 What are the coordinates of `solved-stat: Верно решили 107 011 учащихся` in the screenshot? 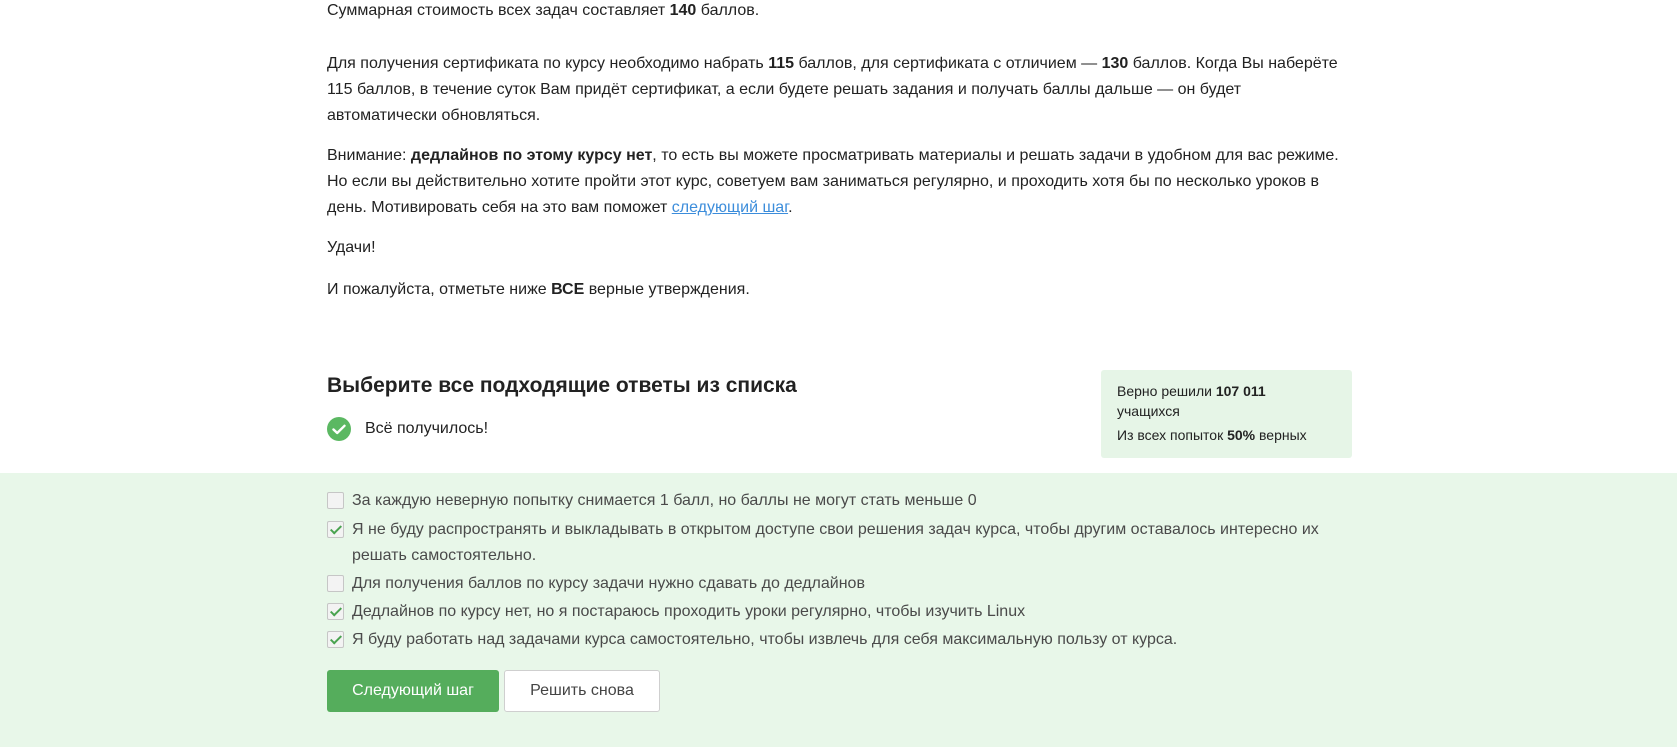 It's located at (1191, 401).